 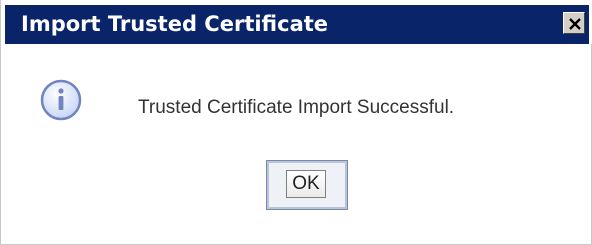 I want to click on ok-button: OK, so click(x=307, y=185).